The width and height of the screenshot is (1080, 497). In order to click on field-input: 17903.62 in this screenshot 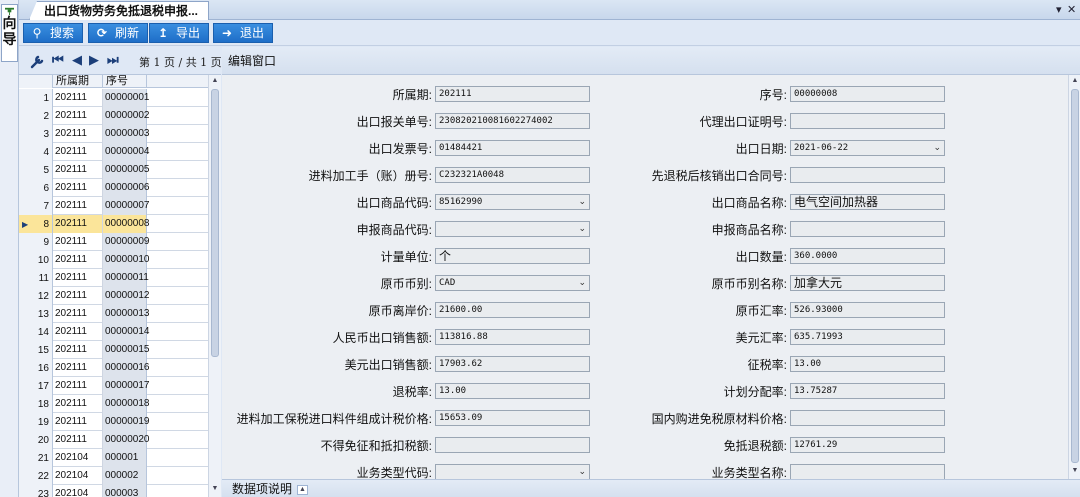, I will do `click(512, 364)`.